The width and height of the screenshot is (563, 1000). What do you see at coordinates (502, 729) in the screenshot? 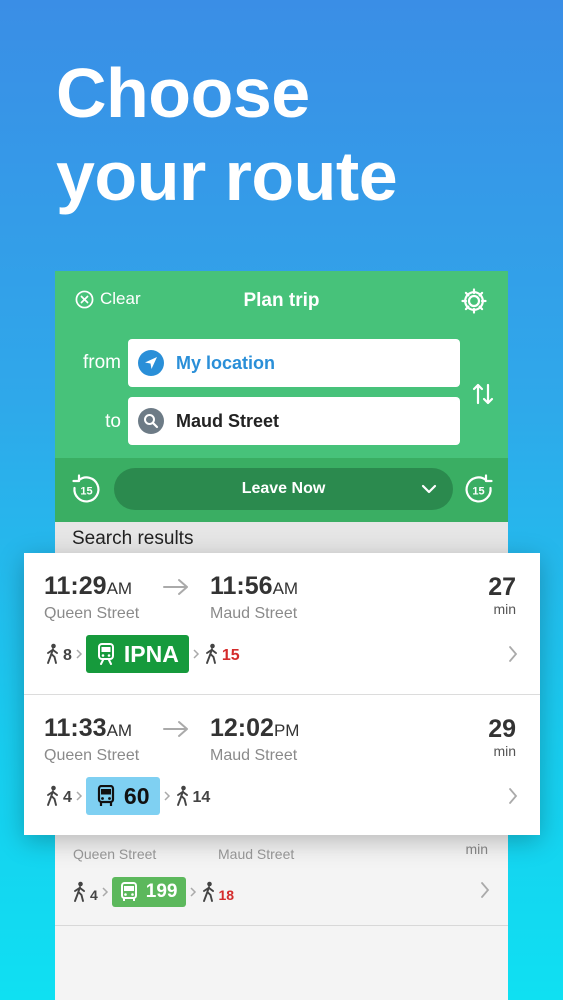
I see `duration-value: 29` at bounding box center [502, 729].